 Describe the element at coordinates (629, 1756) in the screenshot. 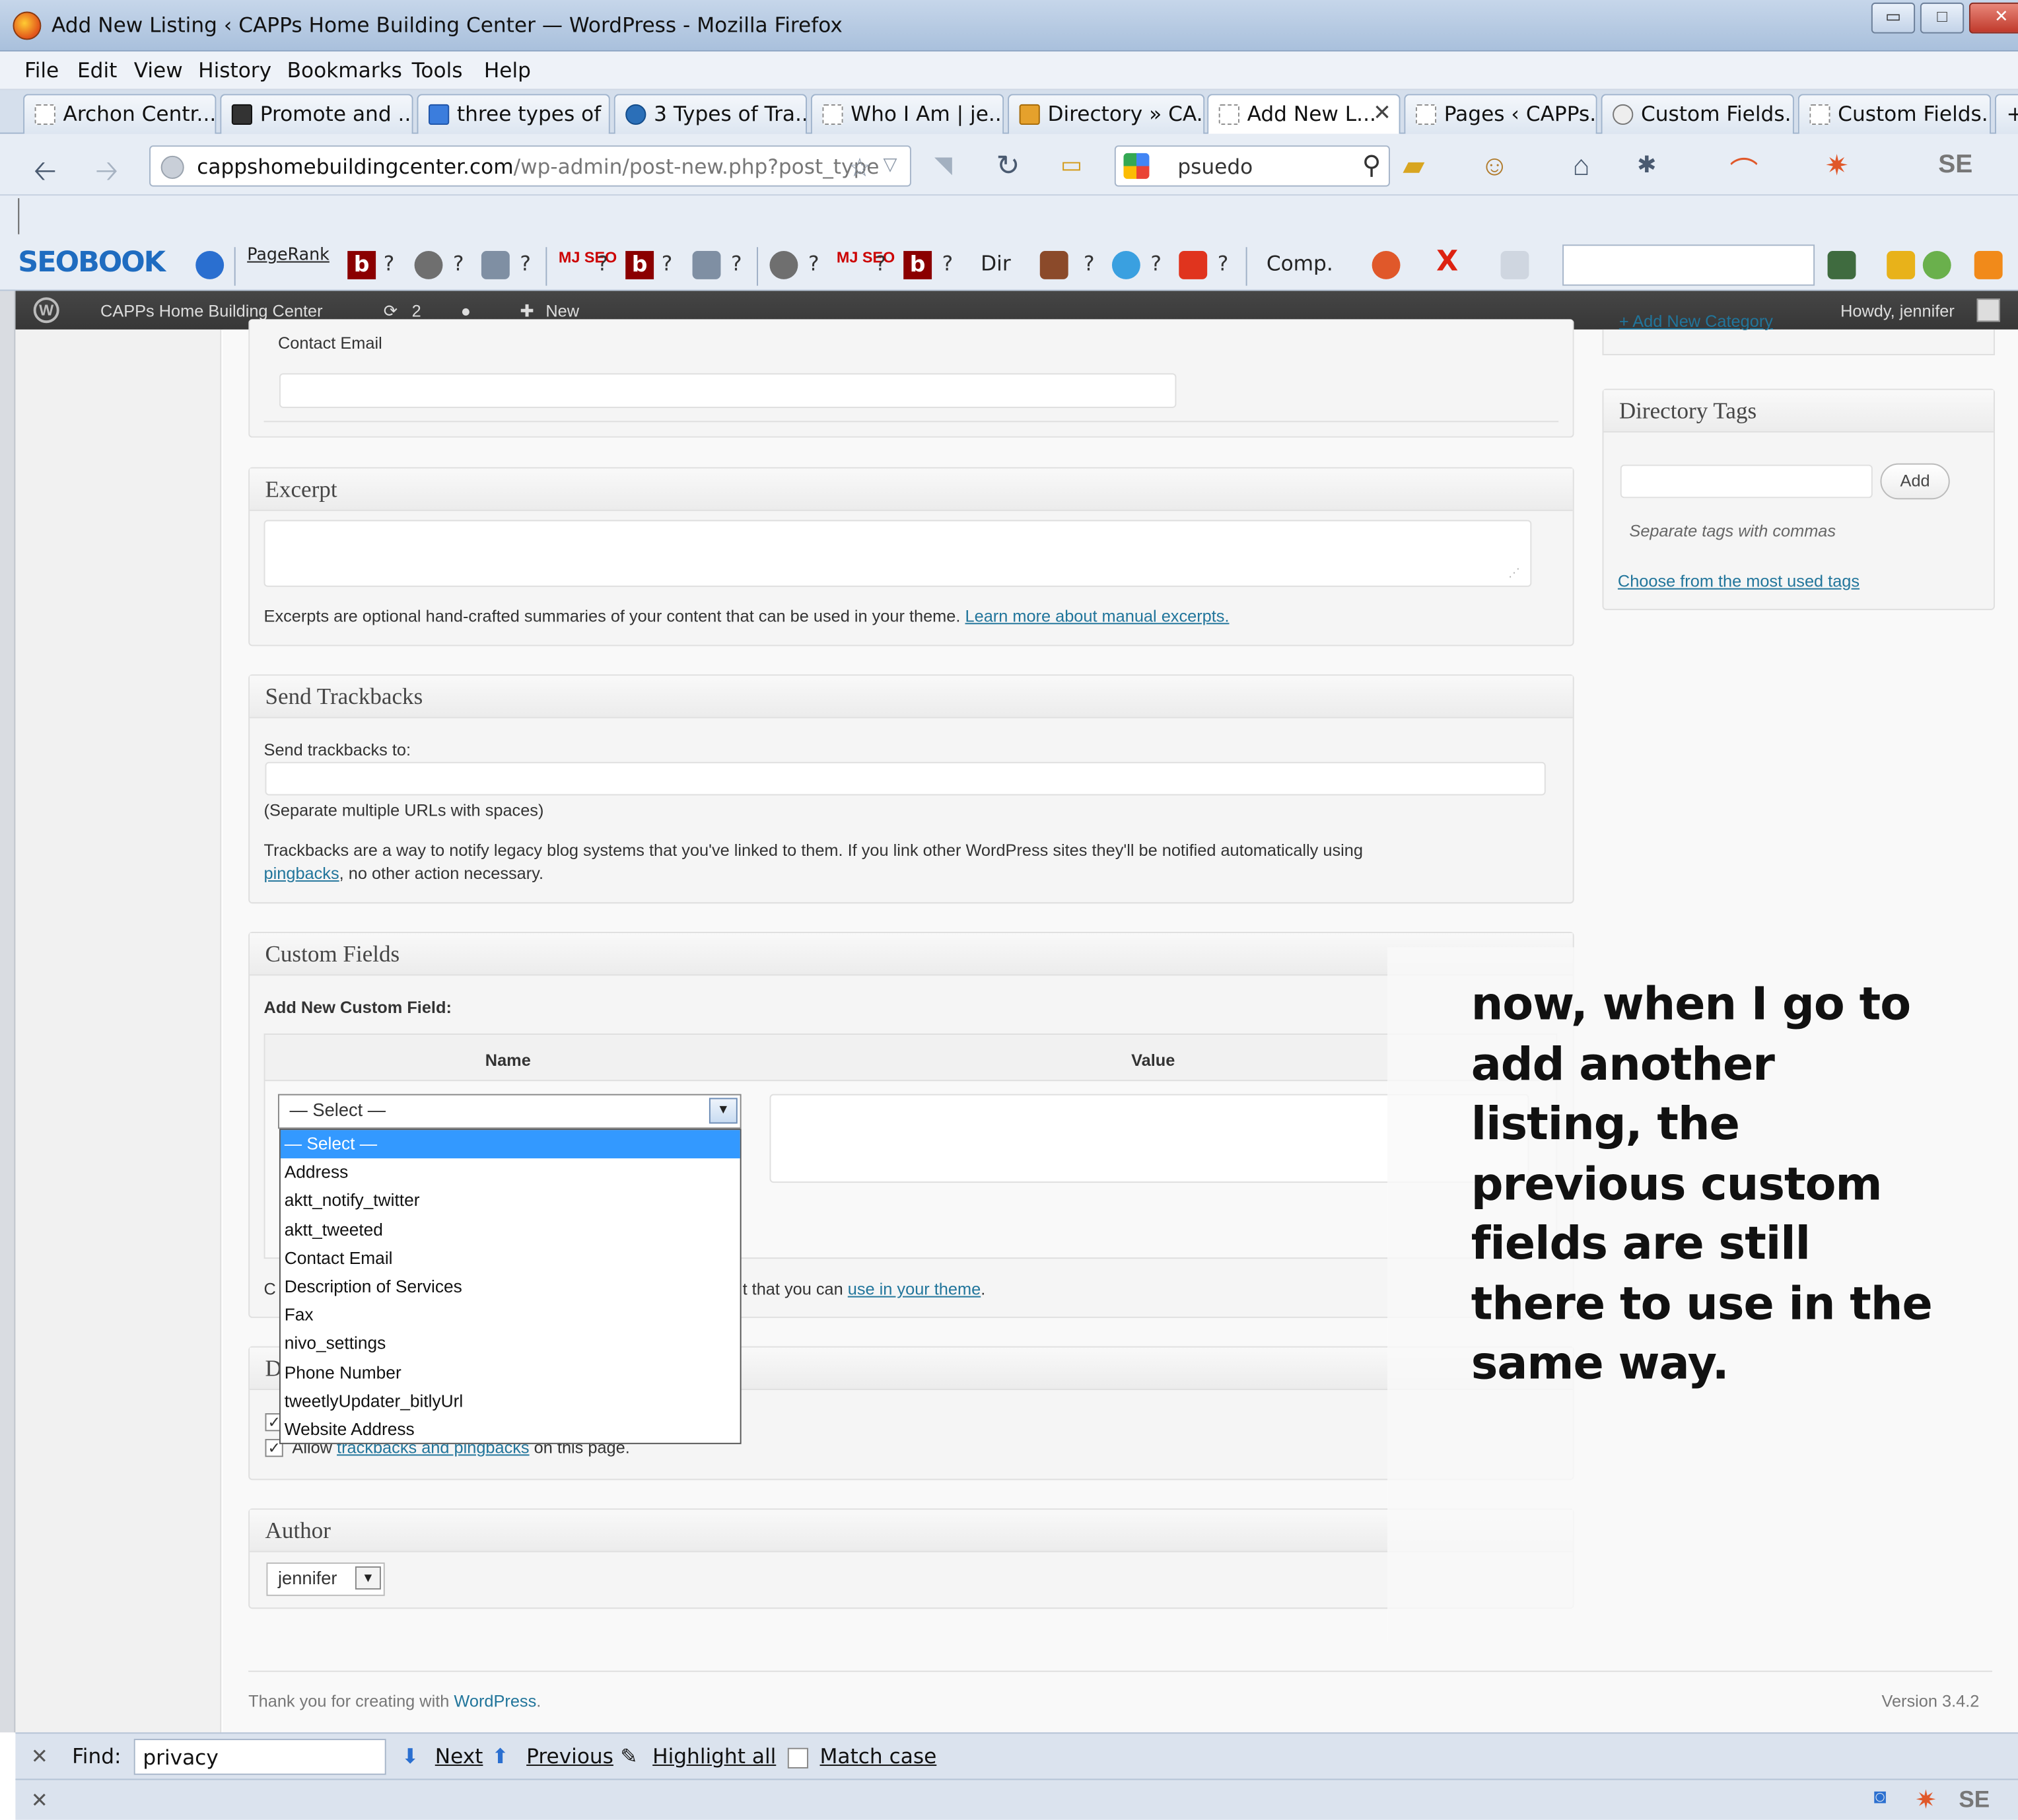

I see `highlighter-icon: ✎` at that location.